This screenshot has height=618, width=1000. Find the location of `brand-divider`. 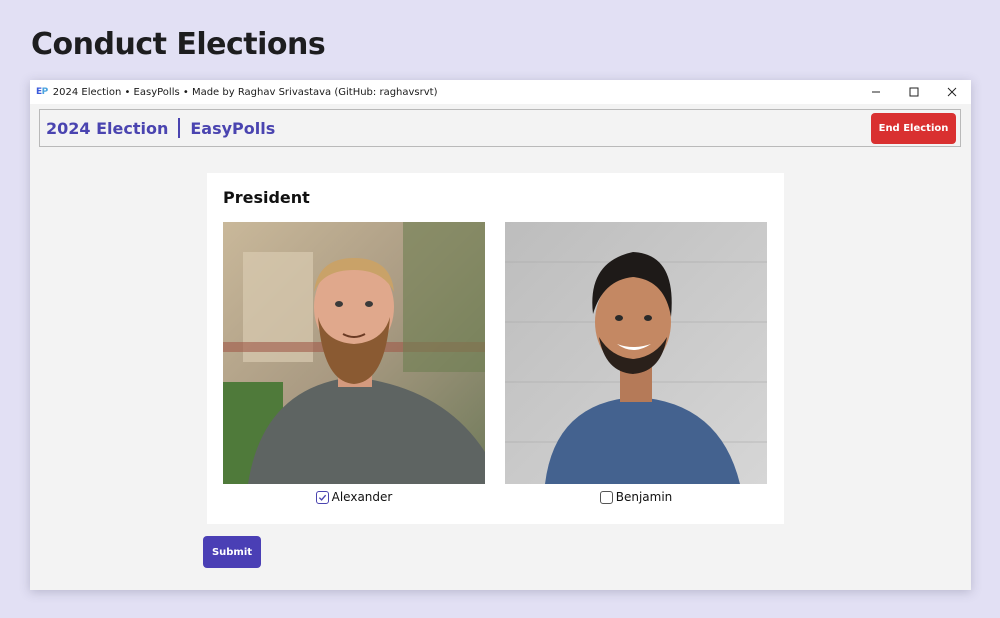

brand-divider is located at coordinates (179, 128).